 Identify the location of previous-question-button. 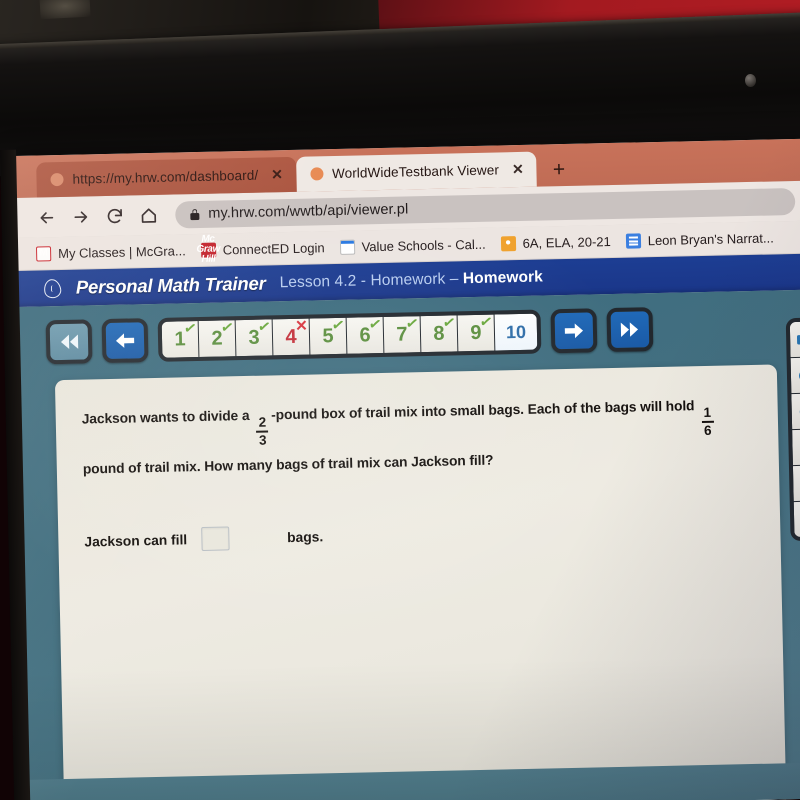
(125, 341).